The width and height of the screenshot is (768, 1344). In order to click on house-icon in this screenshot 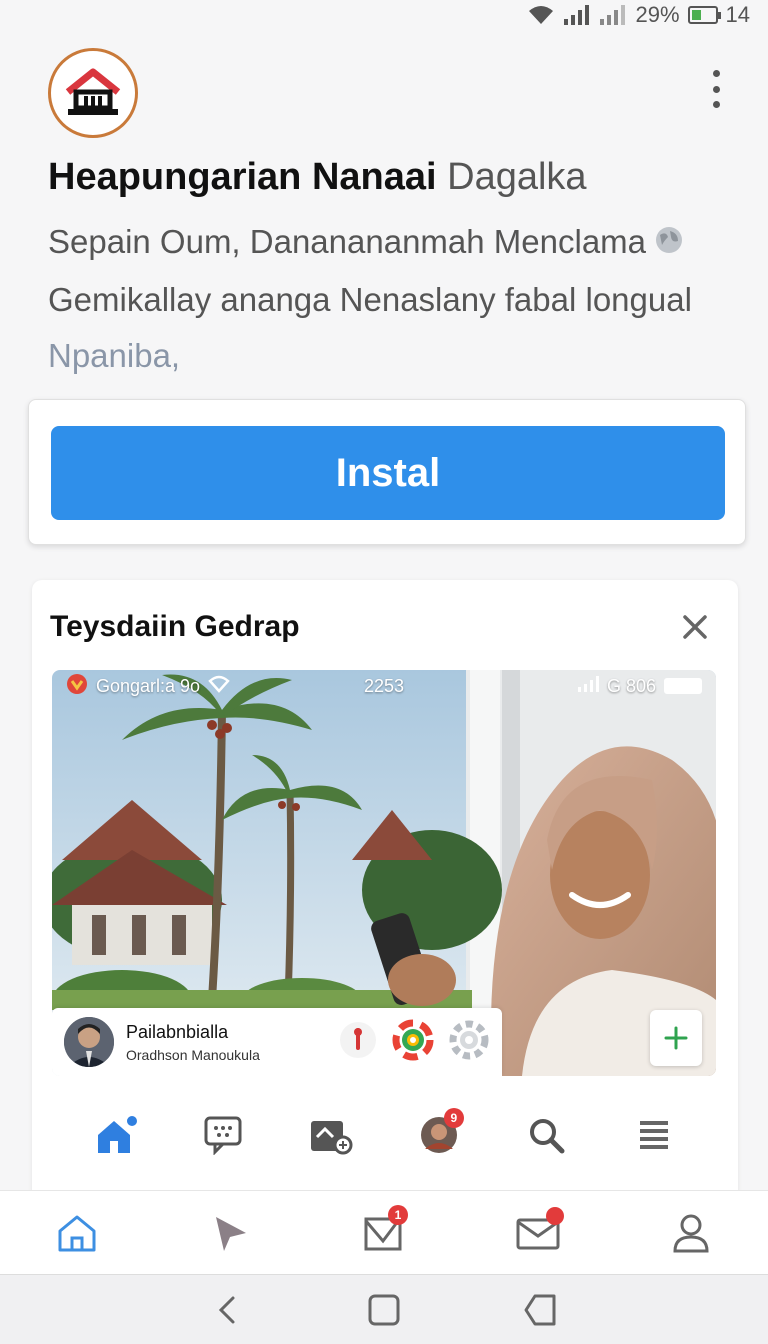, I will do `click(93, 91)`.